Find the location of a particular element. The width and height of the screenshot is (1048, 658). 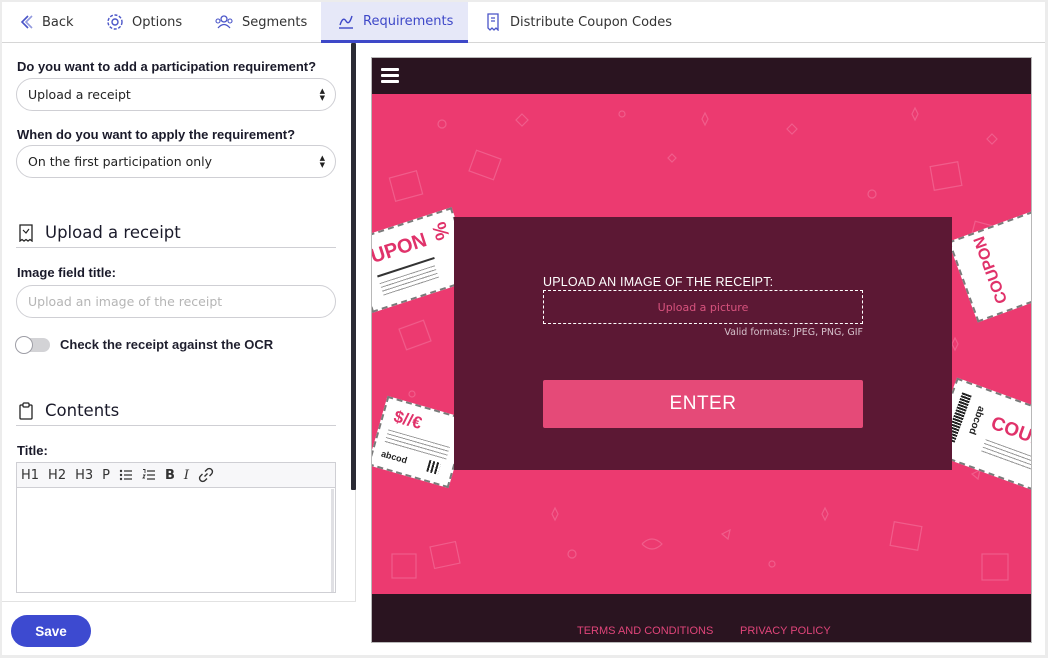

requirements-label: Requirements is located at coordinates (408, 21).